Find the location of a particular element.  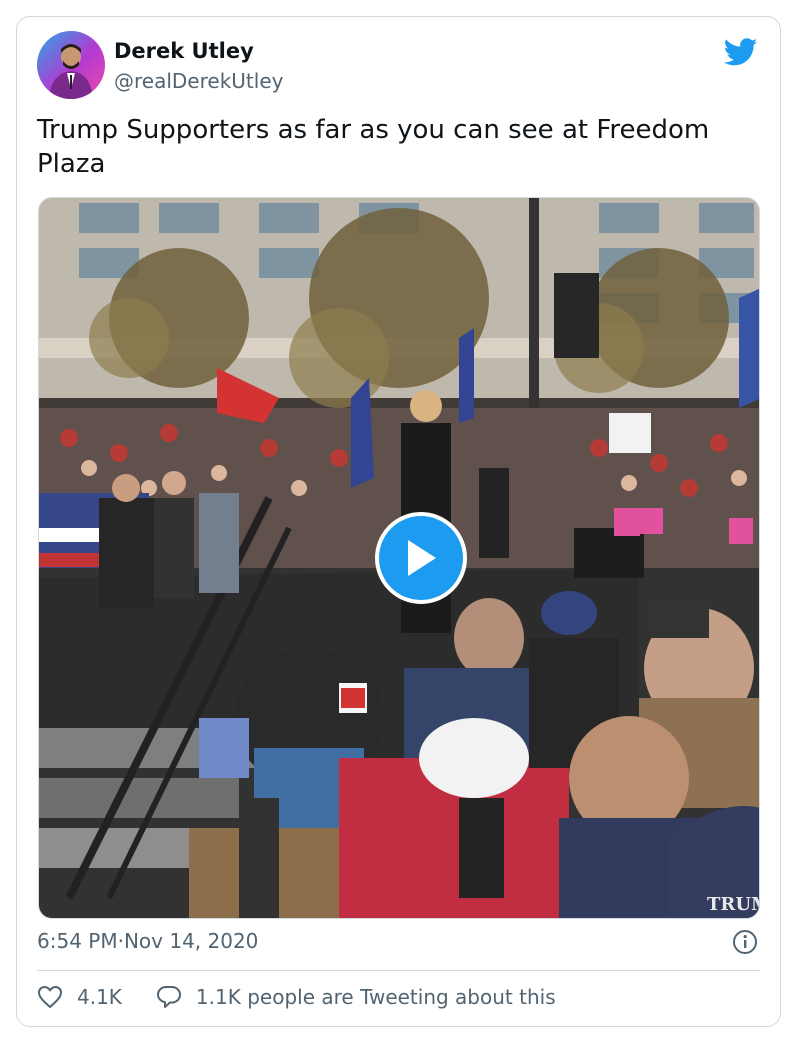

twitter-bird-icon is located at coordinates (741, 52).